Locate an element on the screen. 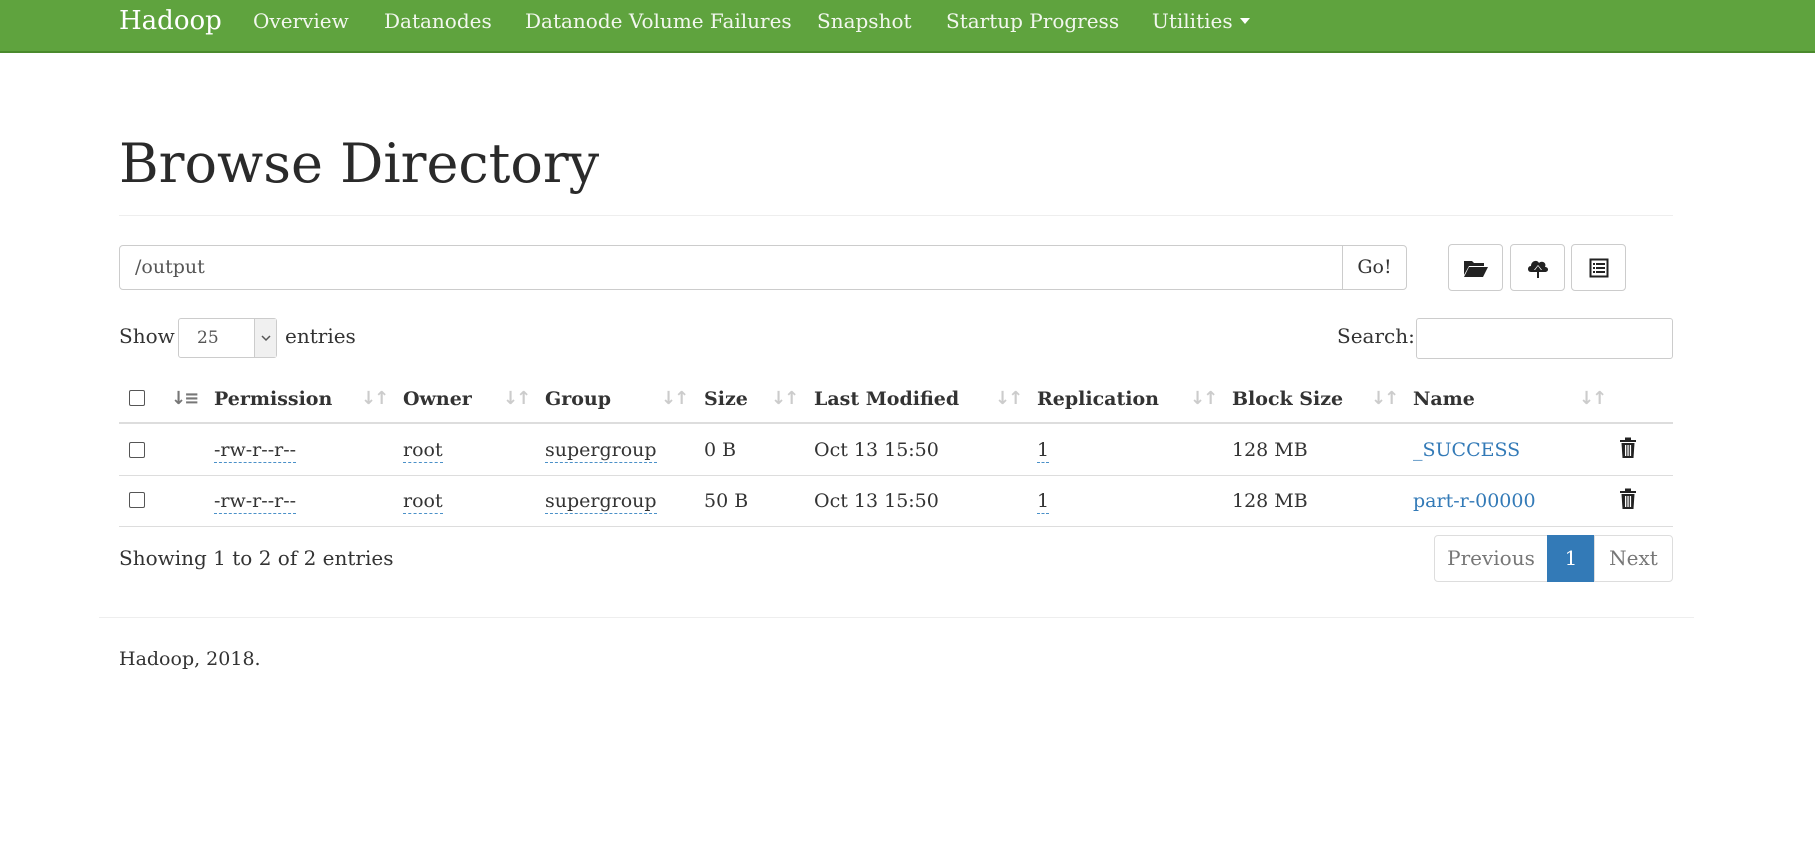 This screenshot has width=1815, height=849. entries-selected-value: 25 is located at coordinates (208, 338).